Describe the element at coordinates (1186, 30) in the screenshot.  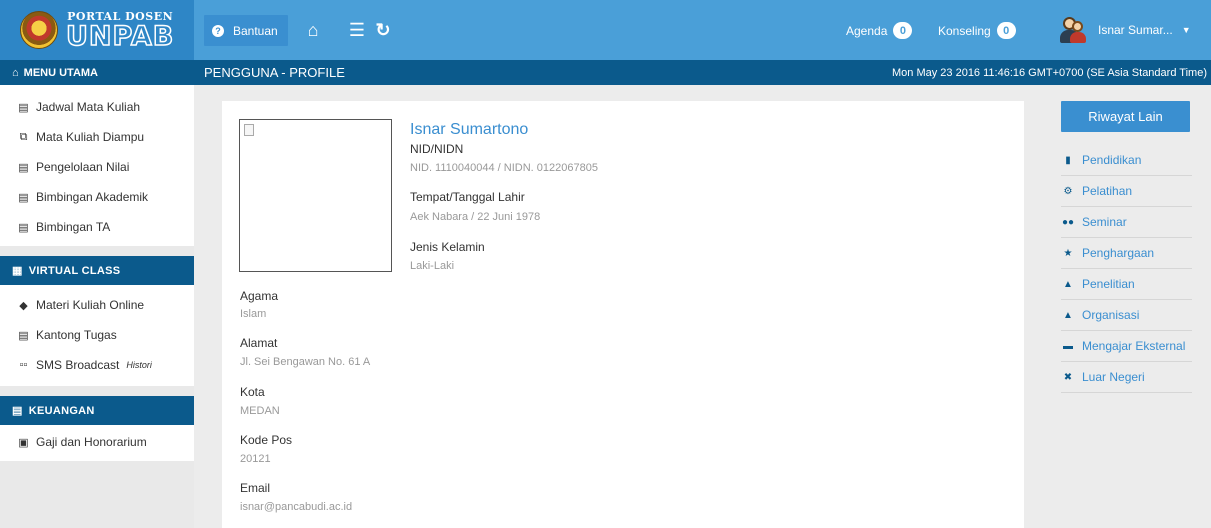
I see `caret-down-icon: ▼` at that location.